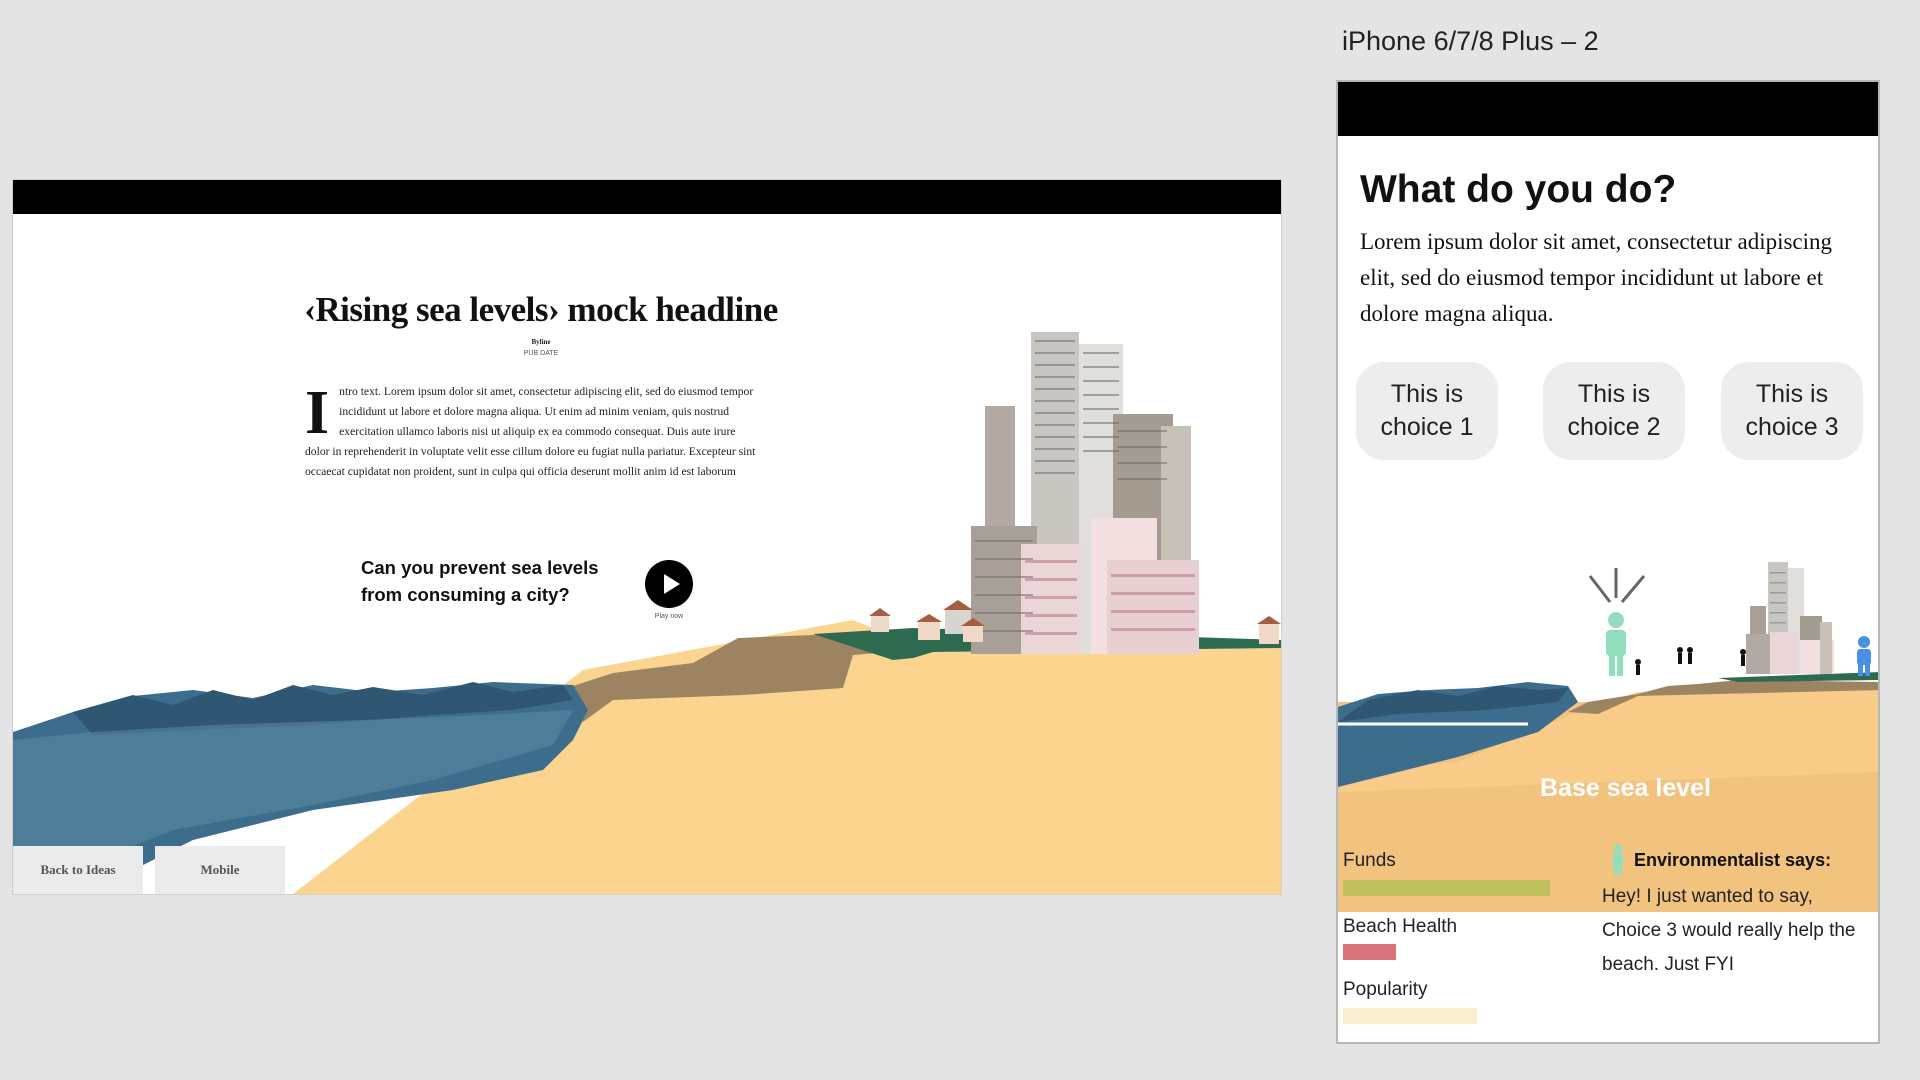 Image resolution: width=1920 pixels, height=1080 pixels. I want to click on choice-2-button: This is choice 2, so click(1614, 411).